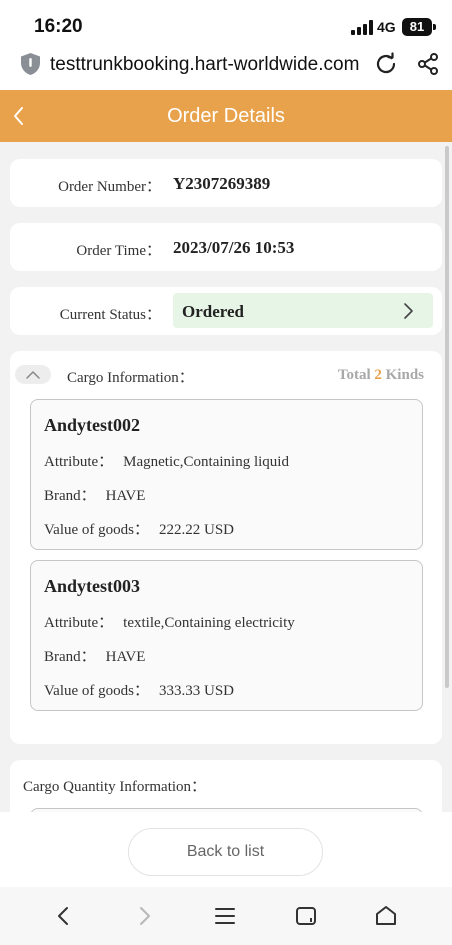 The image size is (452, 945). I want to click on chevron-right-icon, so click(408, 311).